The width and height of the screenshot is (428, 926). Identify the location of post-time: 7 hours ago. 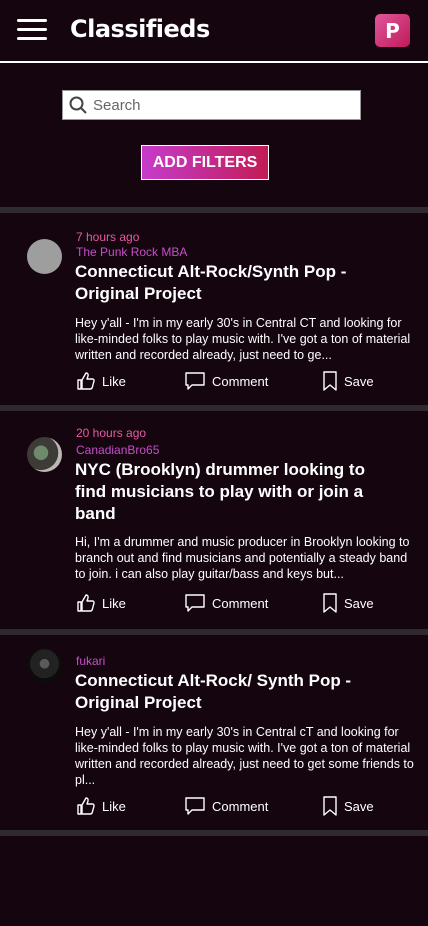
(108, 237).